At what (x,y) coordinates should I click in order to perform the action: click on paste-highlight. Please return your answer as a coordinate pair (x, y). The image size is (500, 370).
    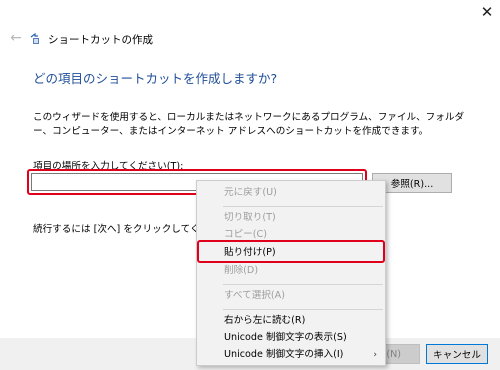
    Looking at the image, I should click on (291, 251).